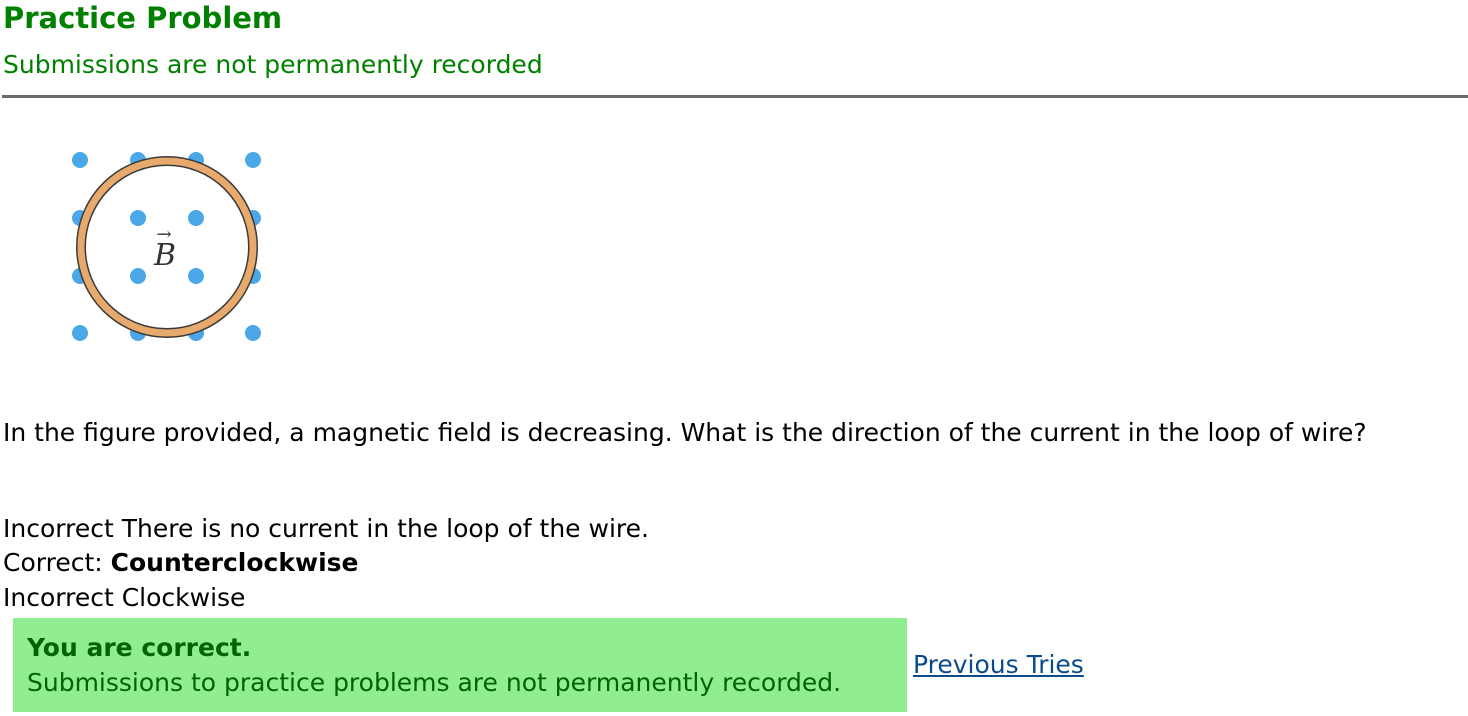  Describe the element at coordinates (53, 562) in the screenshot. I see `choice-status: Correct:` at that location.